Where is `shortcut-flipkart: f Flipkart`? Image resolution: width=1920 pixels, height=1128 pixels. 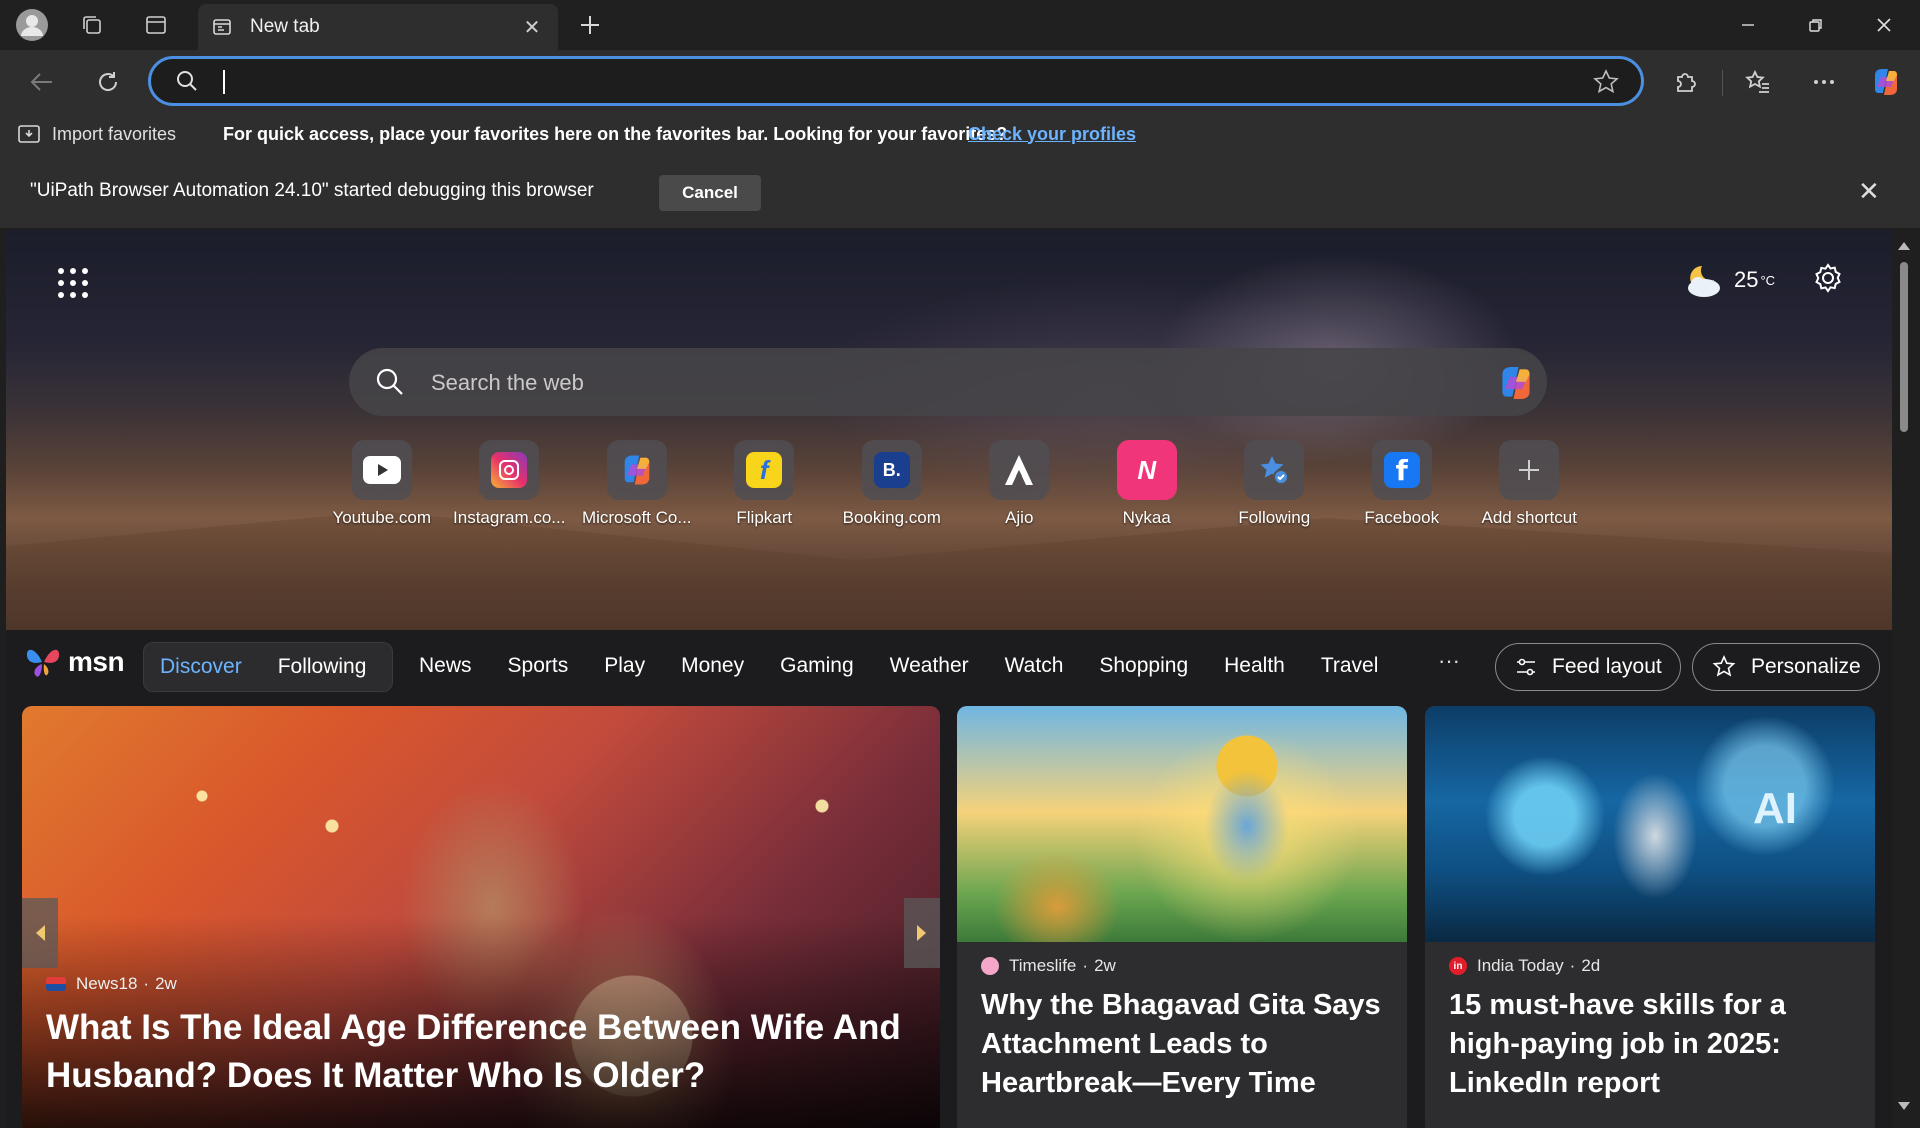
shortcut-flipkart: f Flipkart is located at coordinates (765, 484).